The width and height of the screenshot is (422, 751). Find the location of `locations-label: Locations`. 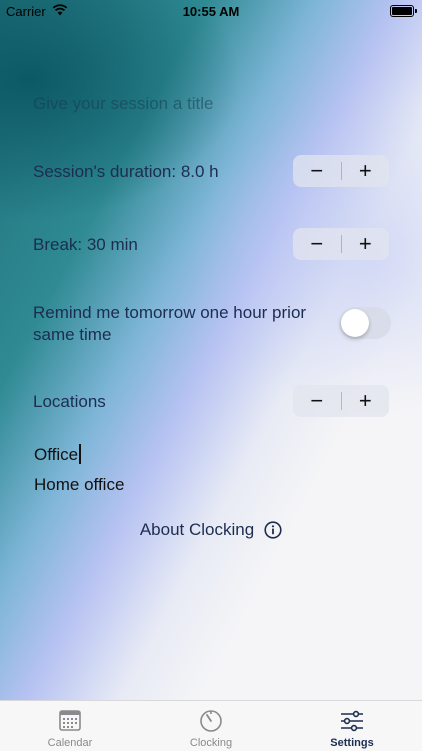

locations-label: Locations is located at coordinates (69, 401).